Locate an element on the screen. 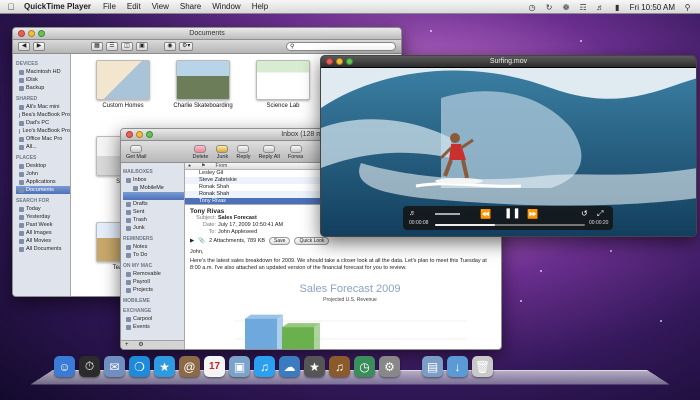 The width and height of the screenshot is (700, 400). pause-button: ❚❚ is located at coordinates (512, 213).